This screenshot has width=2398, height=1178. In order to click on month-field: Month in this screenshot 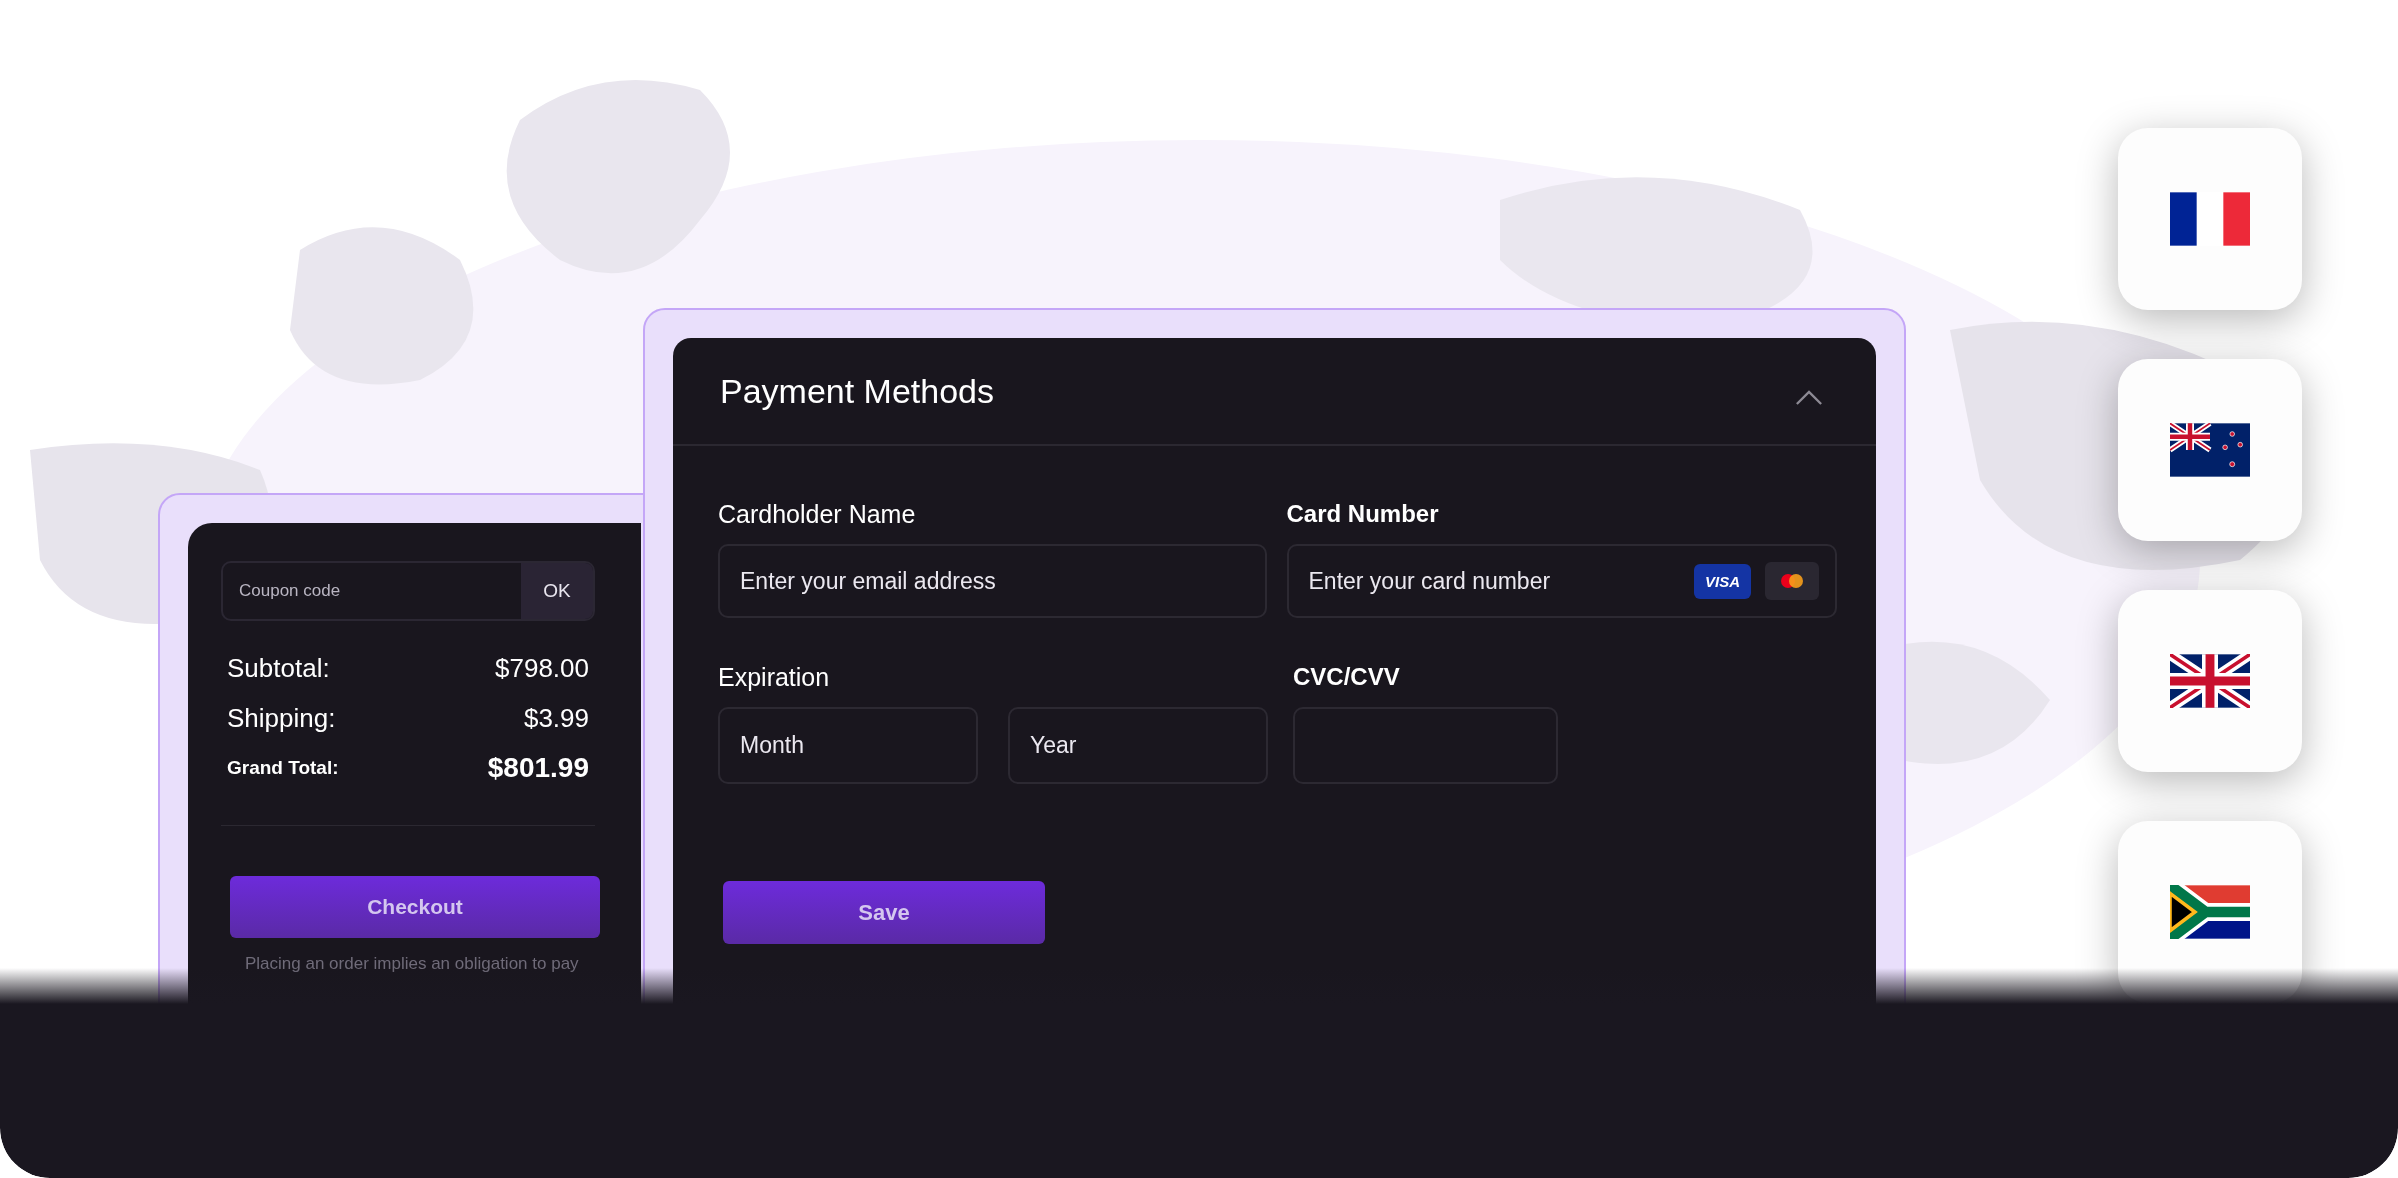, I will do `click(848, 745)`.